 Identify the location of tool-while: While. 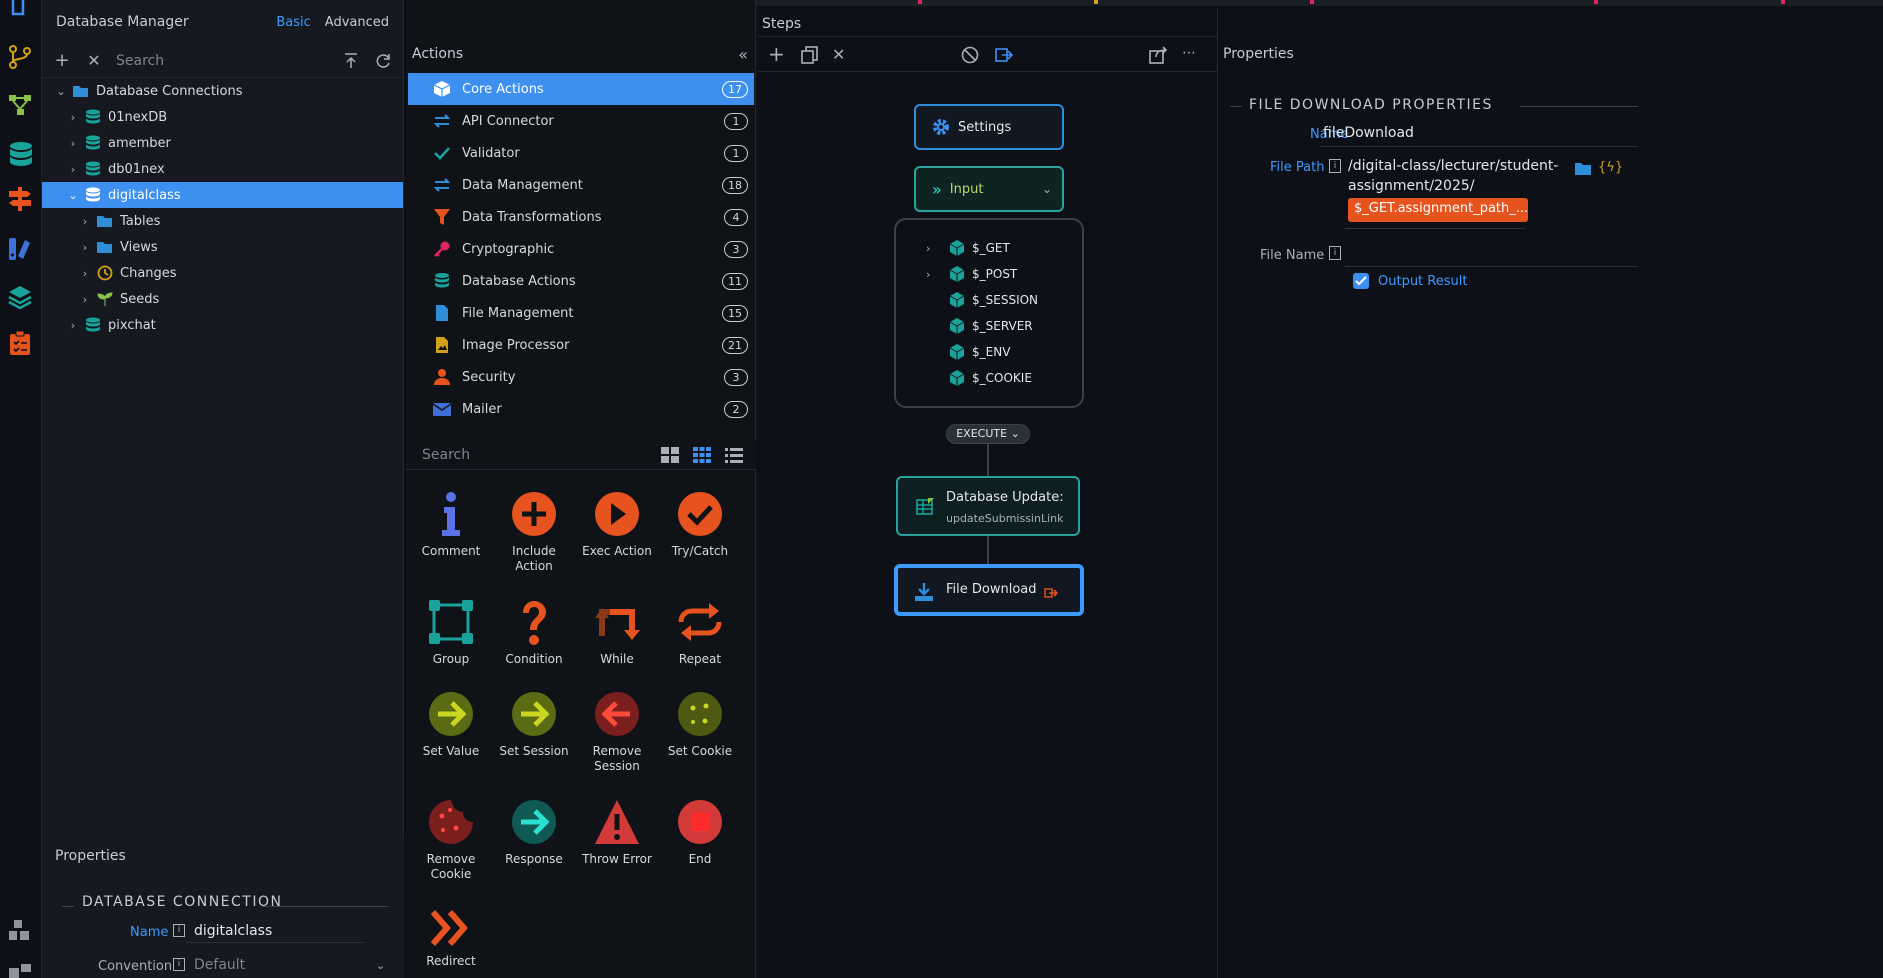
(617, 632).